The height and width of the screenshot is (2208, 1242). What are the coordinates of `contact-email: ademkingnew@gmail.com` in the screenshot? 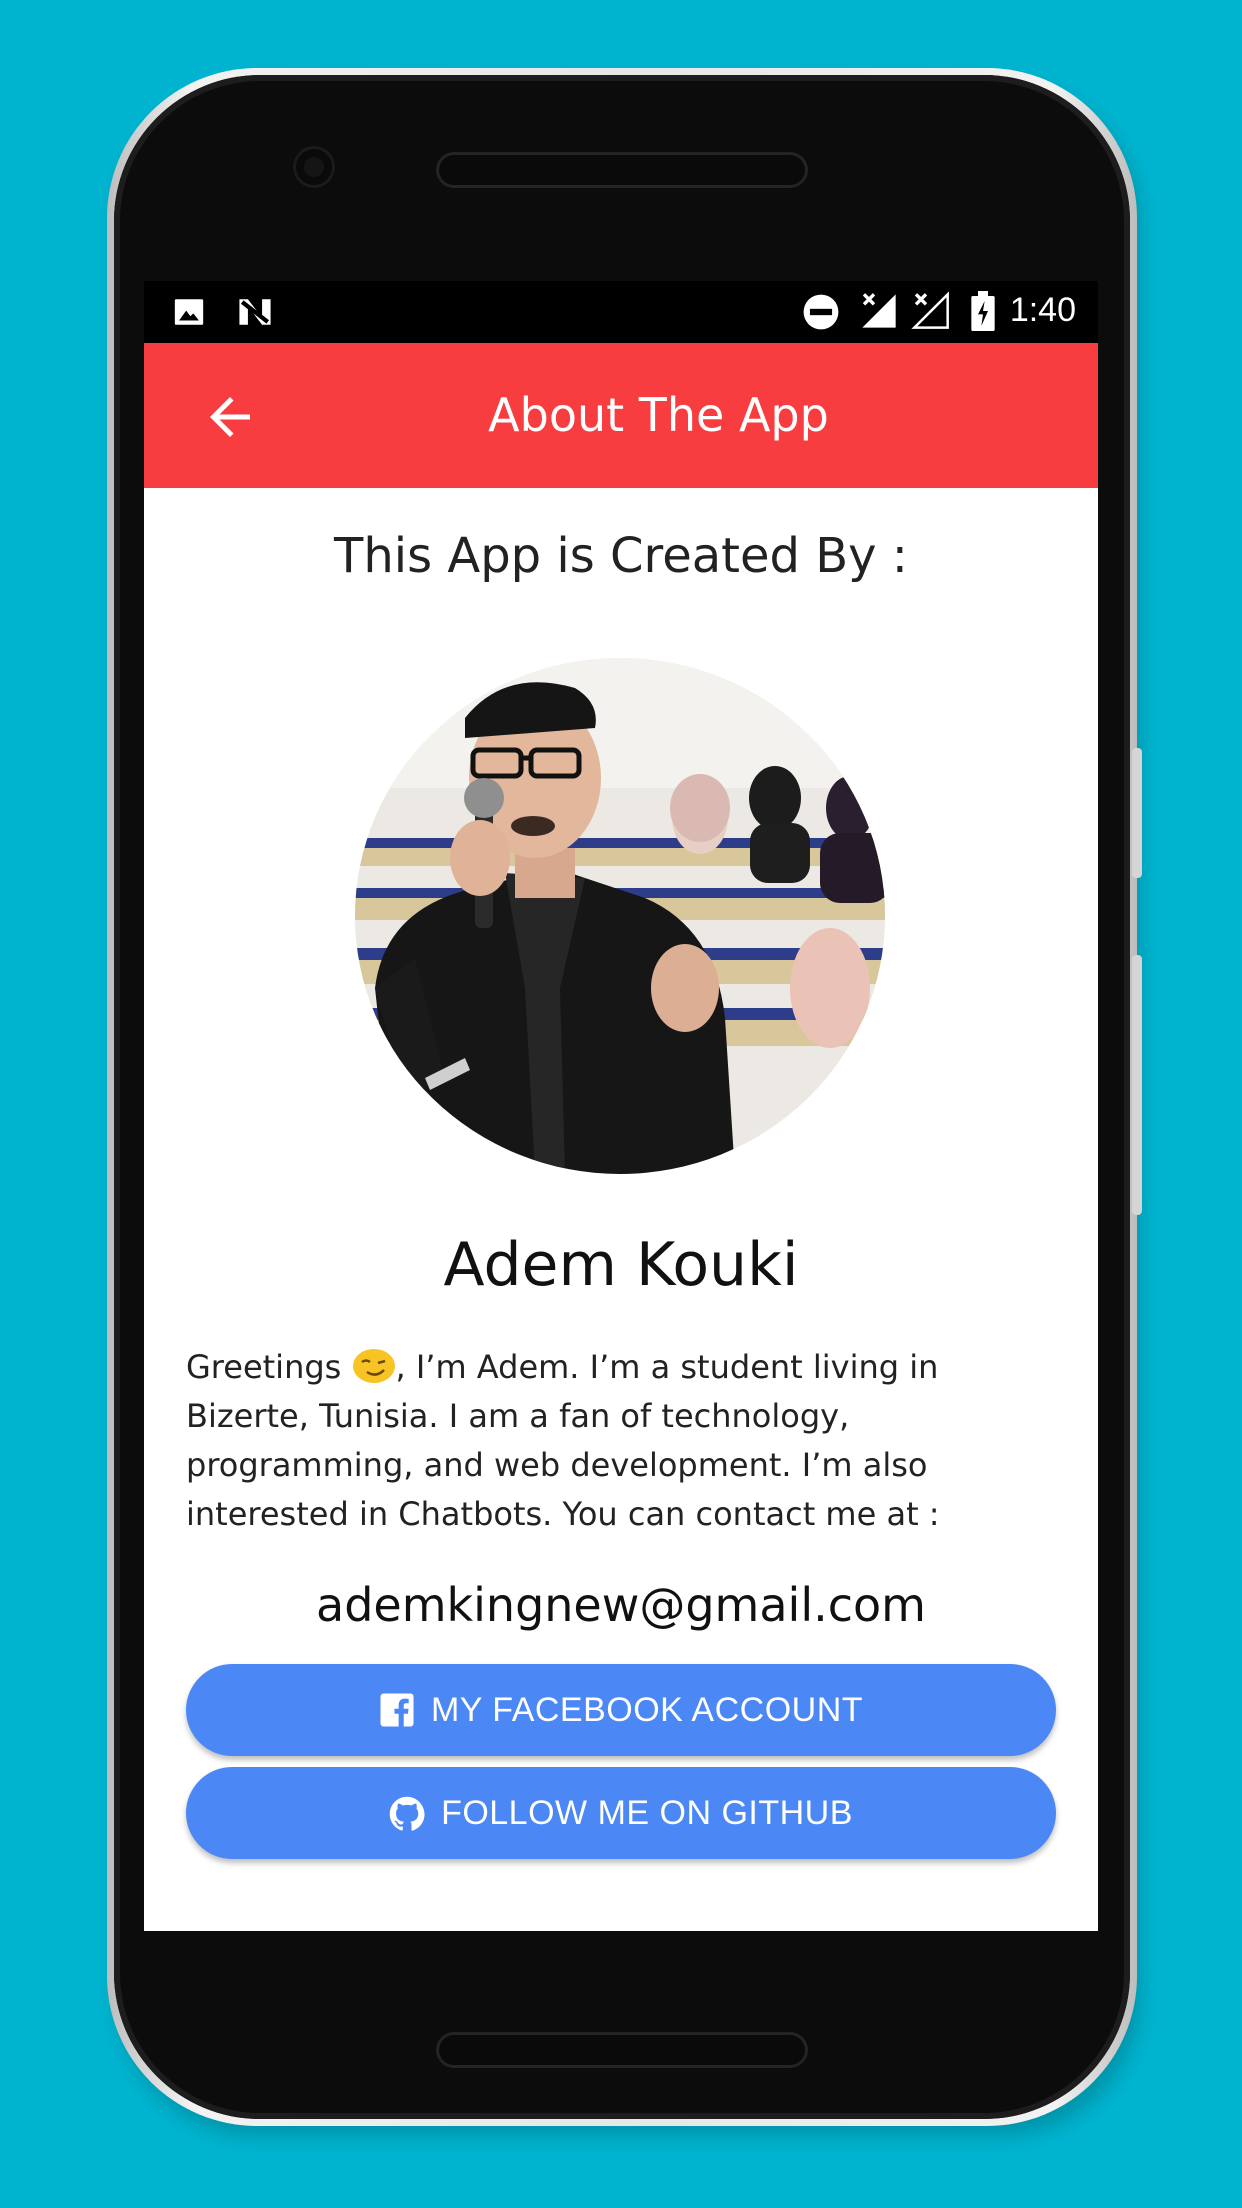 It's located at (621, 1605).